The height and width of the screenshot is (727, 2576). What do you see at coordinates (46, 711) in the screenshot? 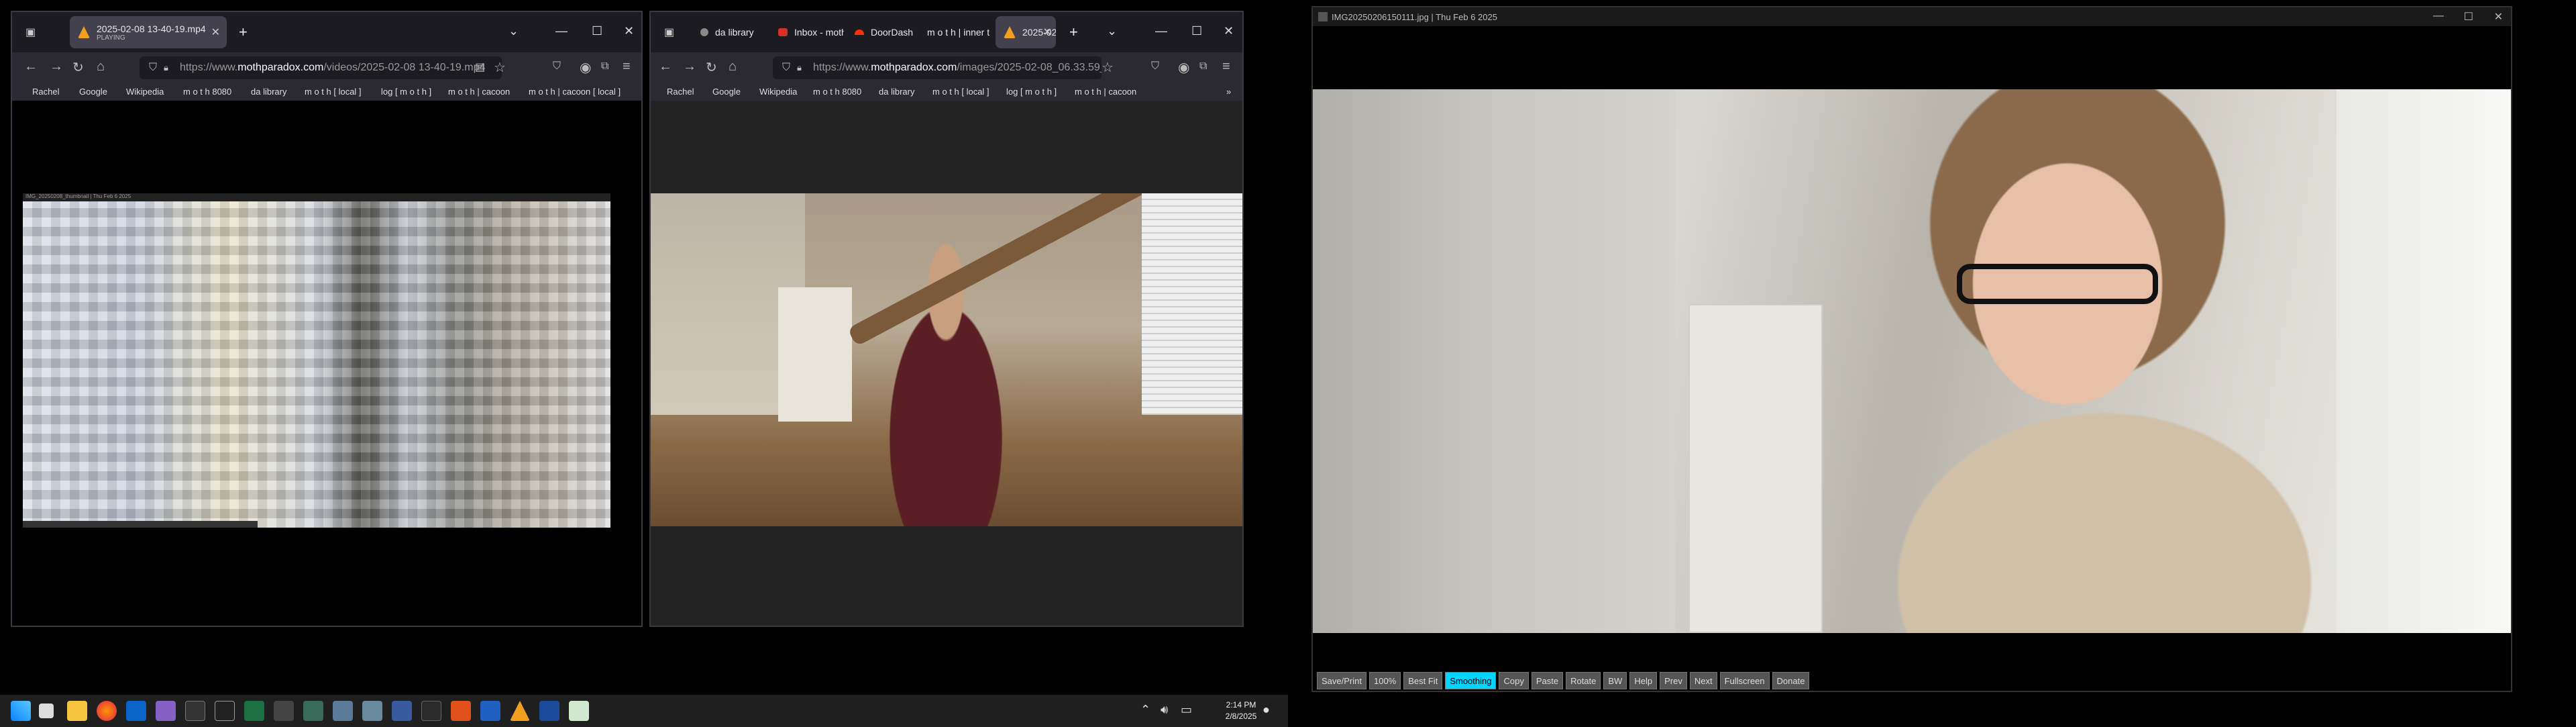
I see `taskview-icon` at bounding box center [46, 711].